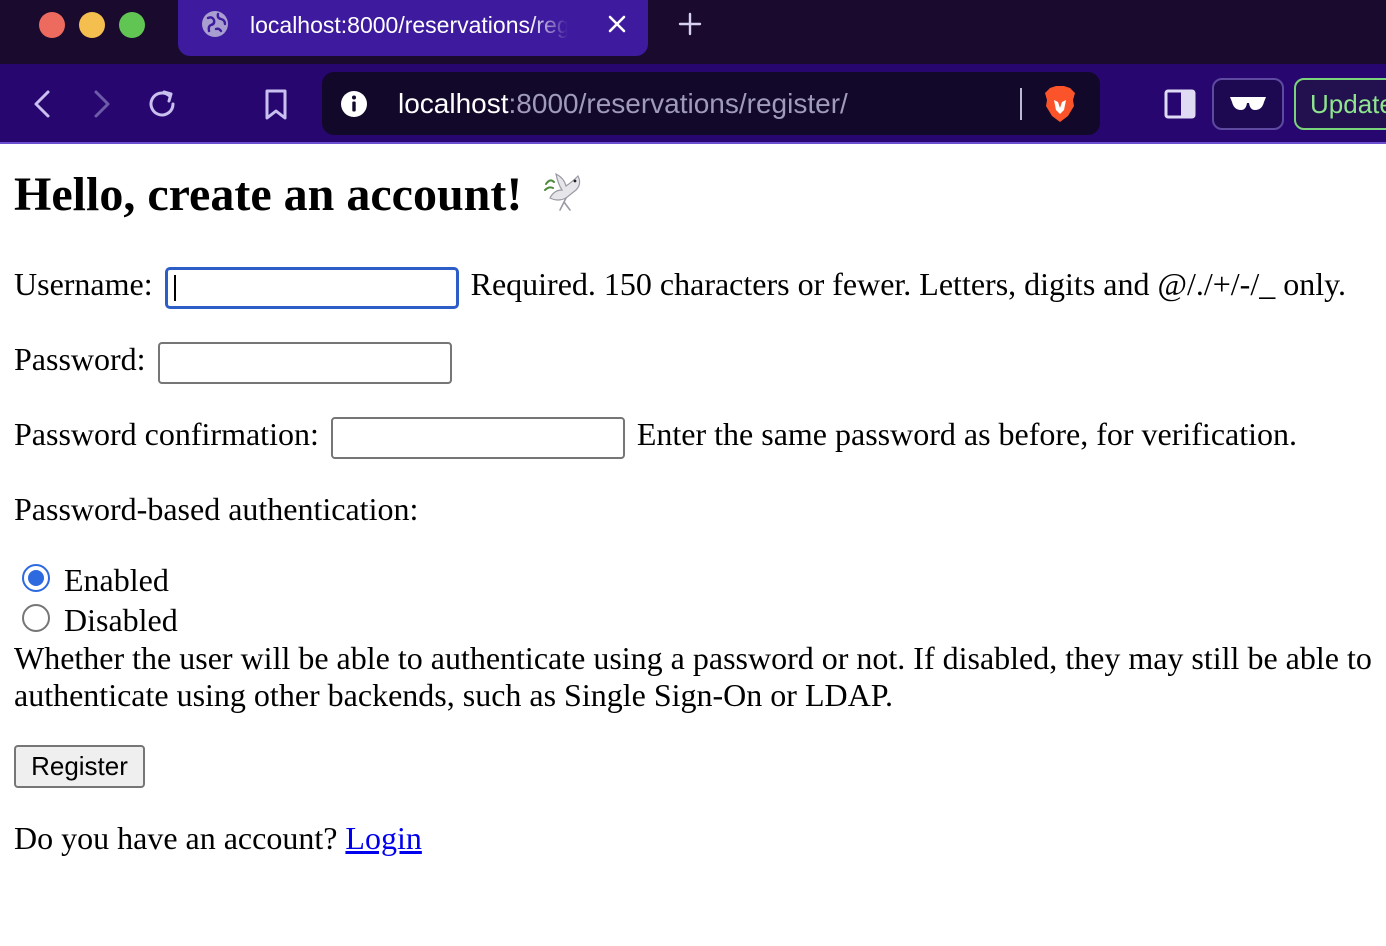 This screenshot has height=946, width=1386. What do you see at coordinates (1340, 104) in the screenshot?
I see `update-button: Update` at bounding box center [1340, 104].